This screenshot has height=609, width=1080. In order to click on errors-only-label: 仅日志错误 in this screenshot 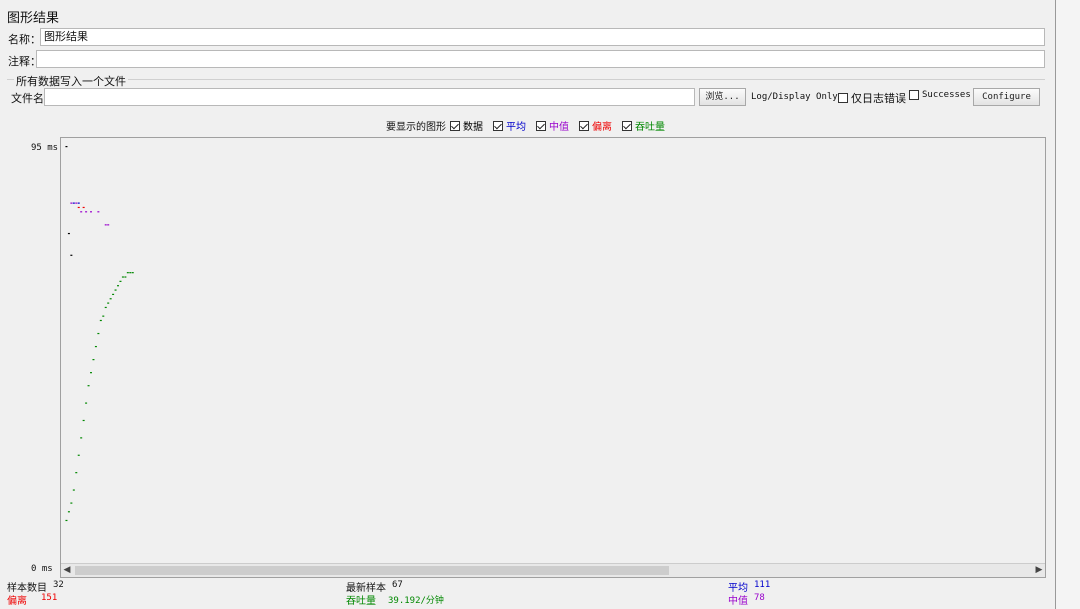, I will do `click(878, 98)`.